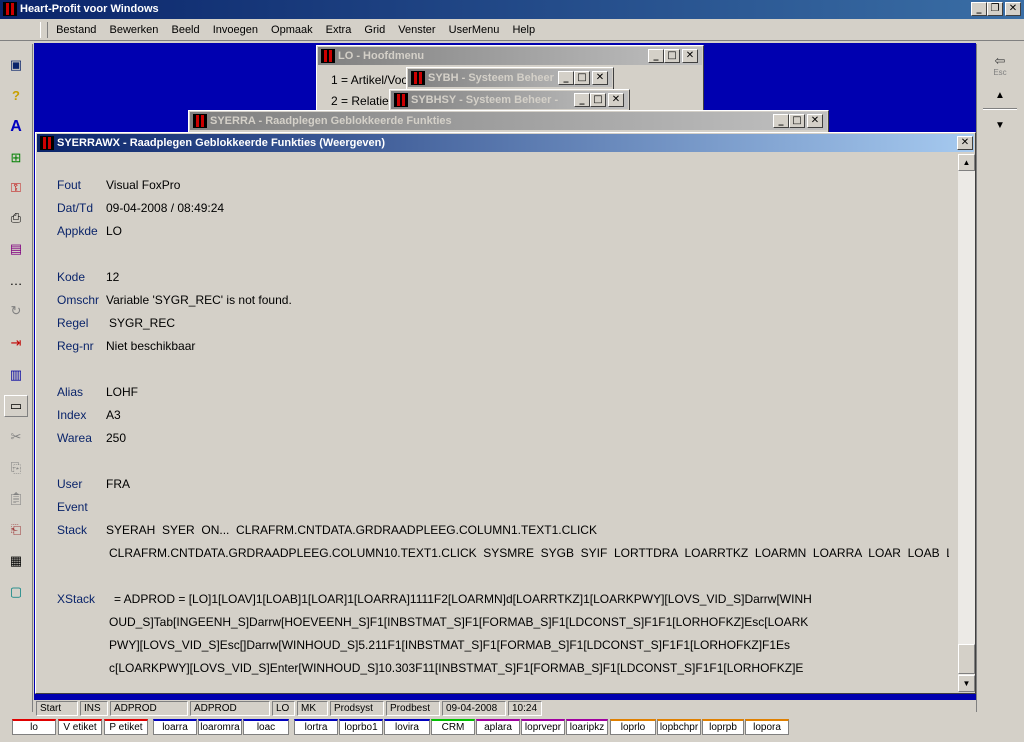 The height and width of the screenshot is (742, 1024). What do you see at coordinates (16, 127) in the screenshot?
I see `font-icon: A` at bounding box center [16, 127].